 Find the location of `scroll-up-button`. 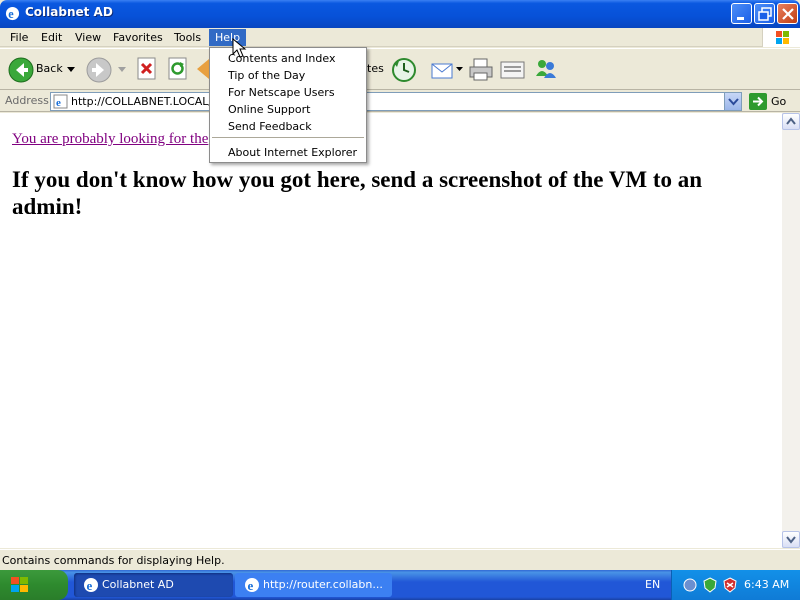

scroll-up-button is located at coordinates (791, 121).